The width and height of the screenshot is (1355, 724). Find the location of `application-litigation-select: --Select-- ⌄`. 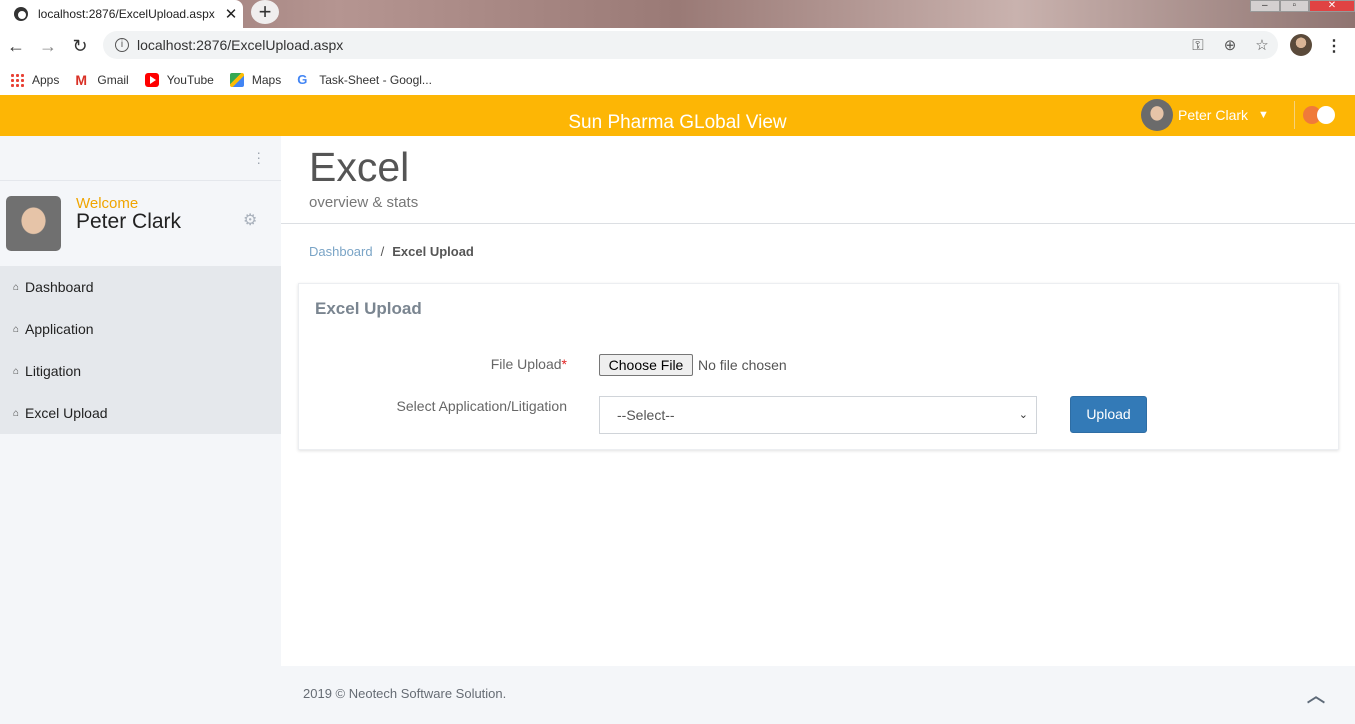

application-litigation-select: --Select-- ⌄ is located at coordinates (818, 415).